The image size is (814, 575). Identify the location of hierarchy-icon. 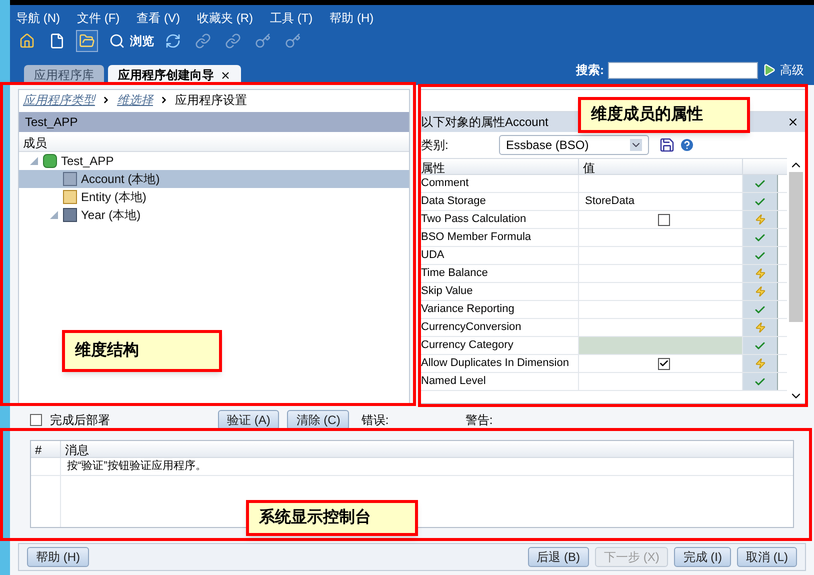
(70, 197).